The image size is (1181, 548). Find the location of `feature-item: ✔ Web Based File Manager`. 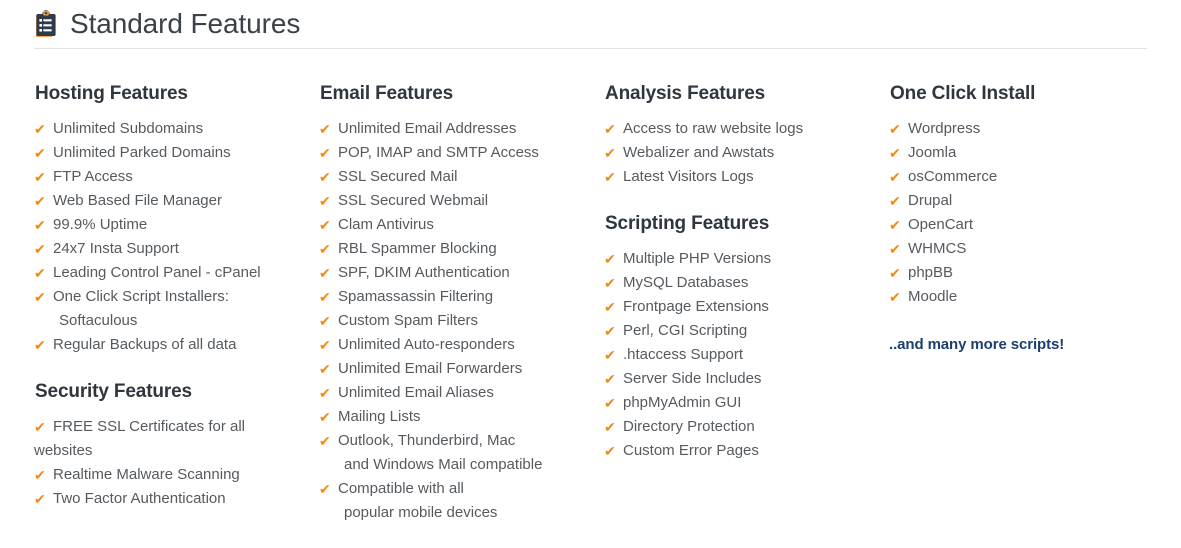

feature-item: ✔ Web Based File Manager is located at coordinates (176, 201).